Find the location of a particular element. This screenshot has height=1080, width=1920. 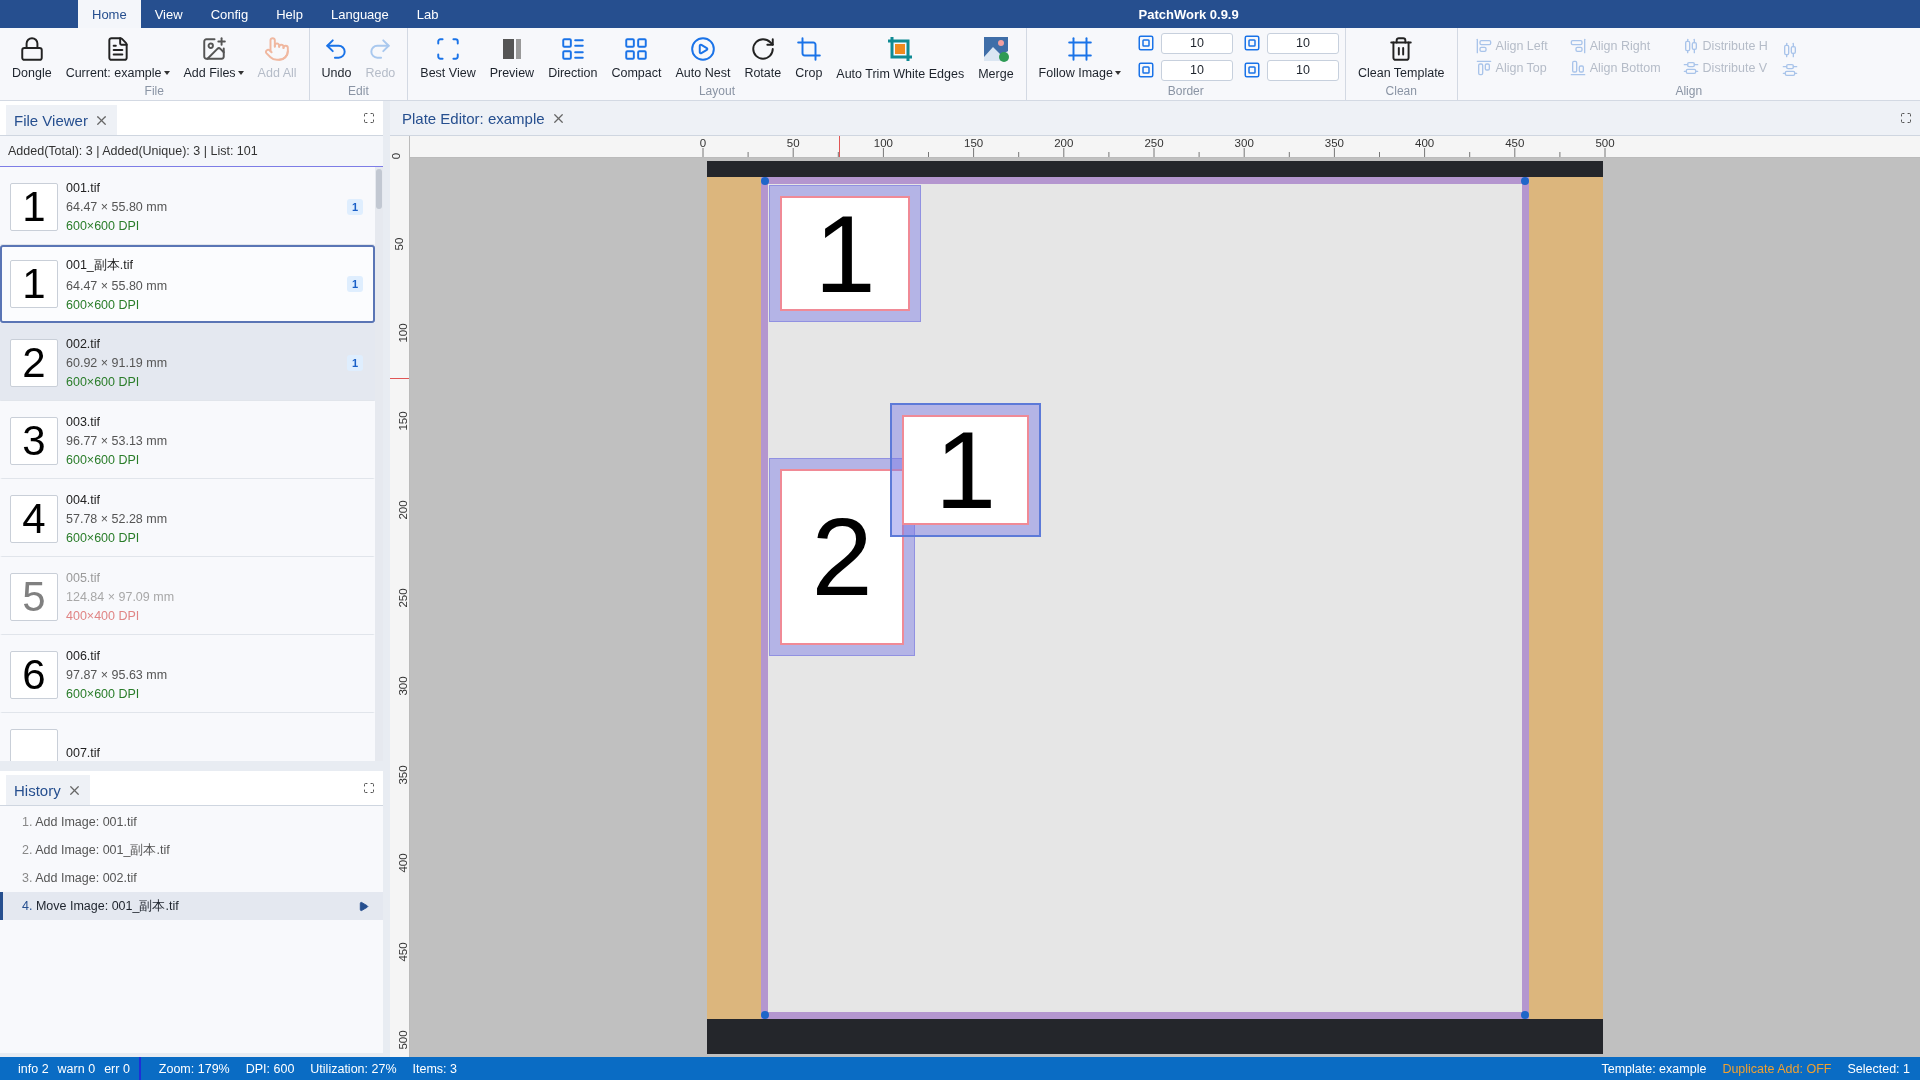

play-icon is located at coordinates (363, 906).